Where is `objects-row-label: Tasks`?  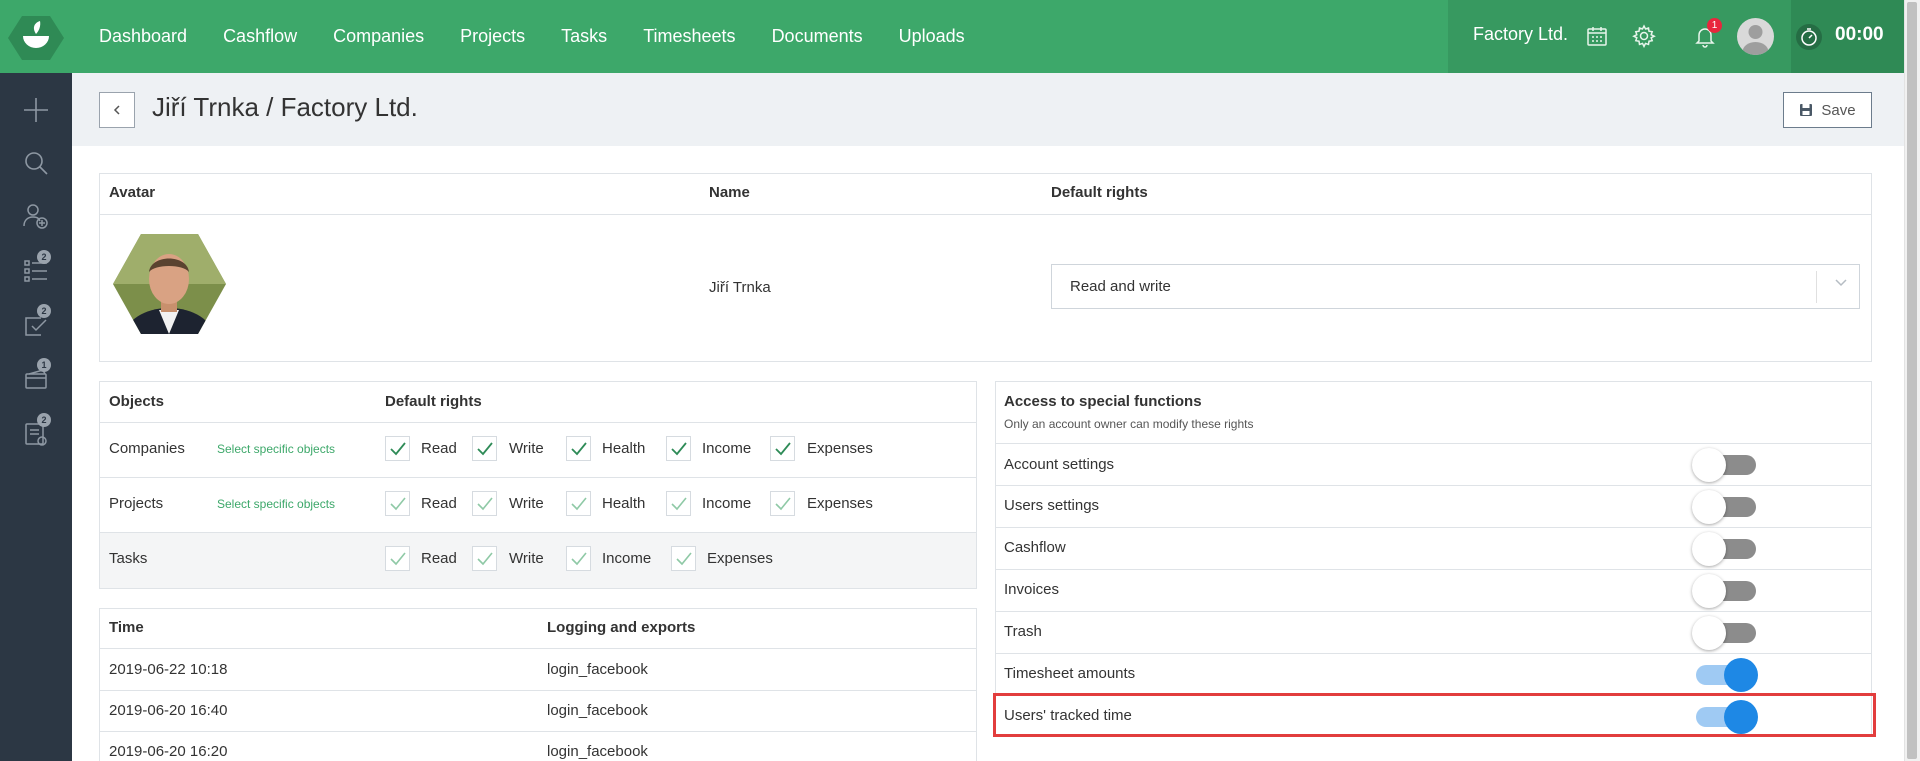
objects-row-label: Tasks is located at coordinates (128, 558).